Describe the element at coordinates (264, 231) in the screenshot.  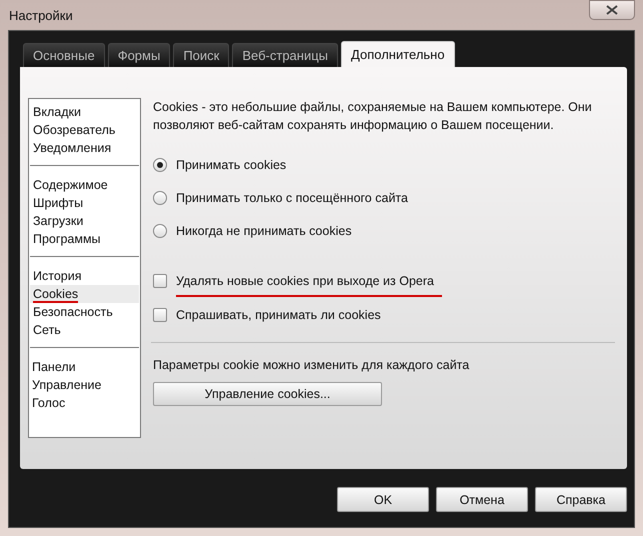
I see `radio-label: Никогда не принимать cookies` at that location.